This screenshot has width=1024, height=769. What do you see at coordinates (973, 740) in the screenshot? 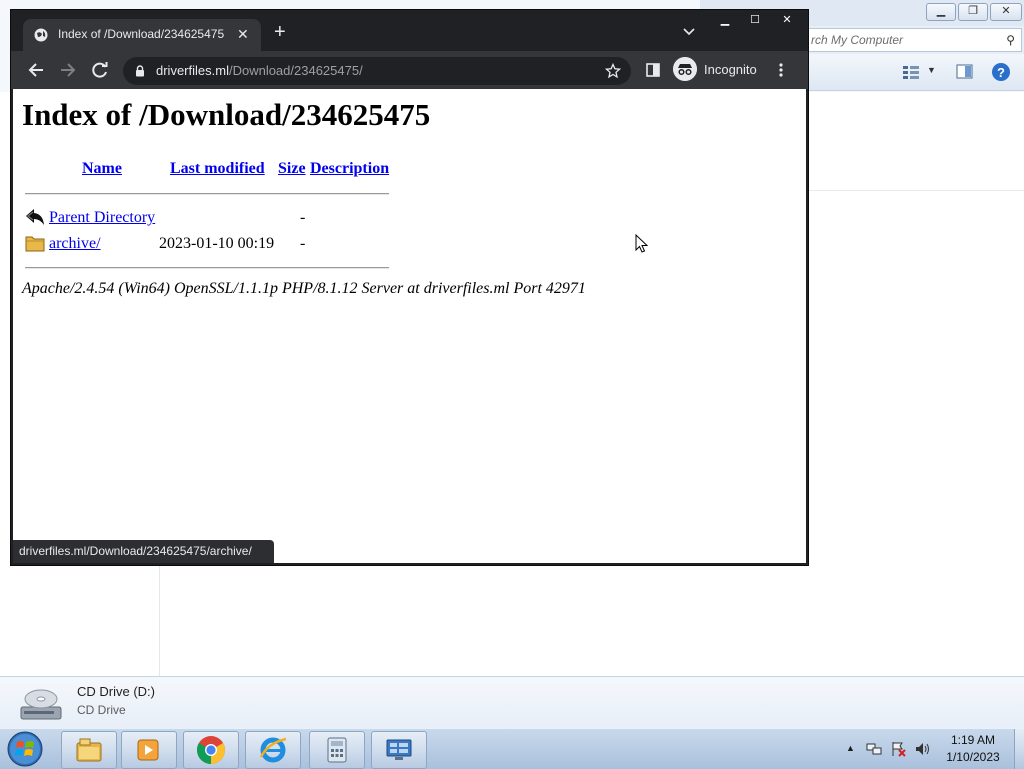
I see `clock-time: 1:19 AM` at bounding box center [973, 740].